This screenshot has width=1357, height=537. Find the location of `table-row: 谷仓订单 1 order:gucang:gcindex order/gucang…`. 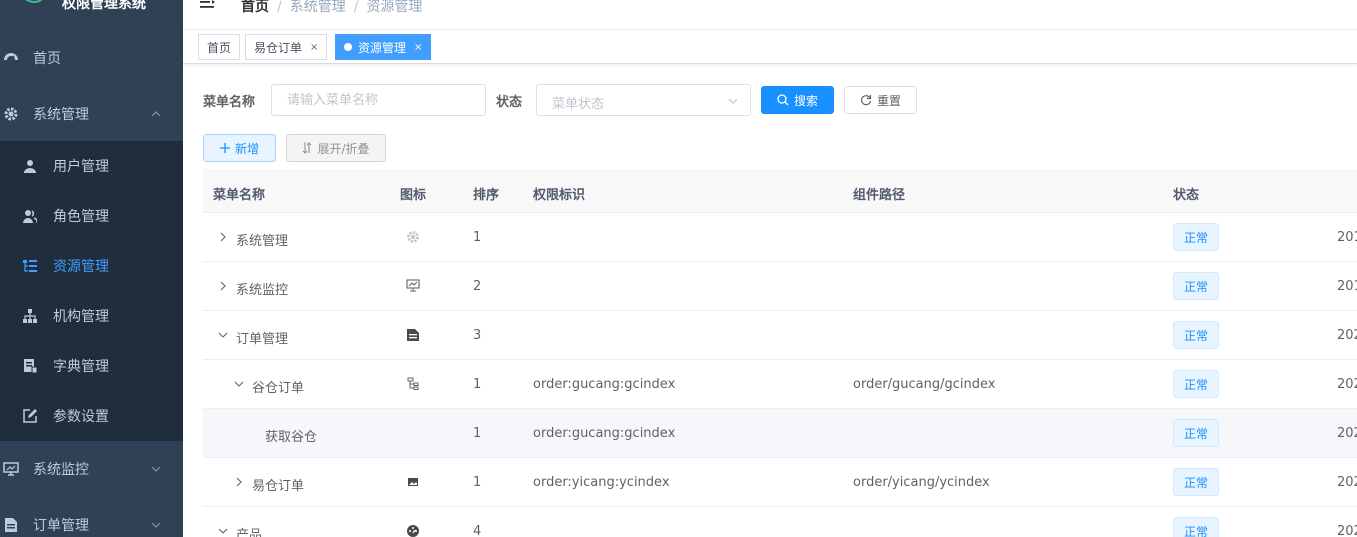

table-row: 谷仓订单 1 order:gucang:gcindex order/gucang… is located at coordinates (780, 384).